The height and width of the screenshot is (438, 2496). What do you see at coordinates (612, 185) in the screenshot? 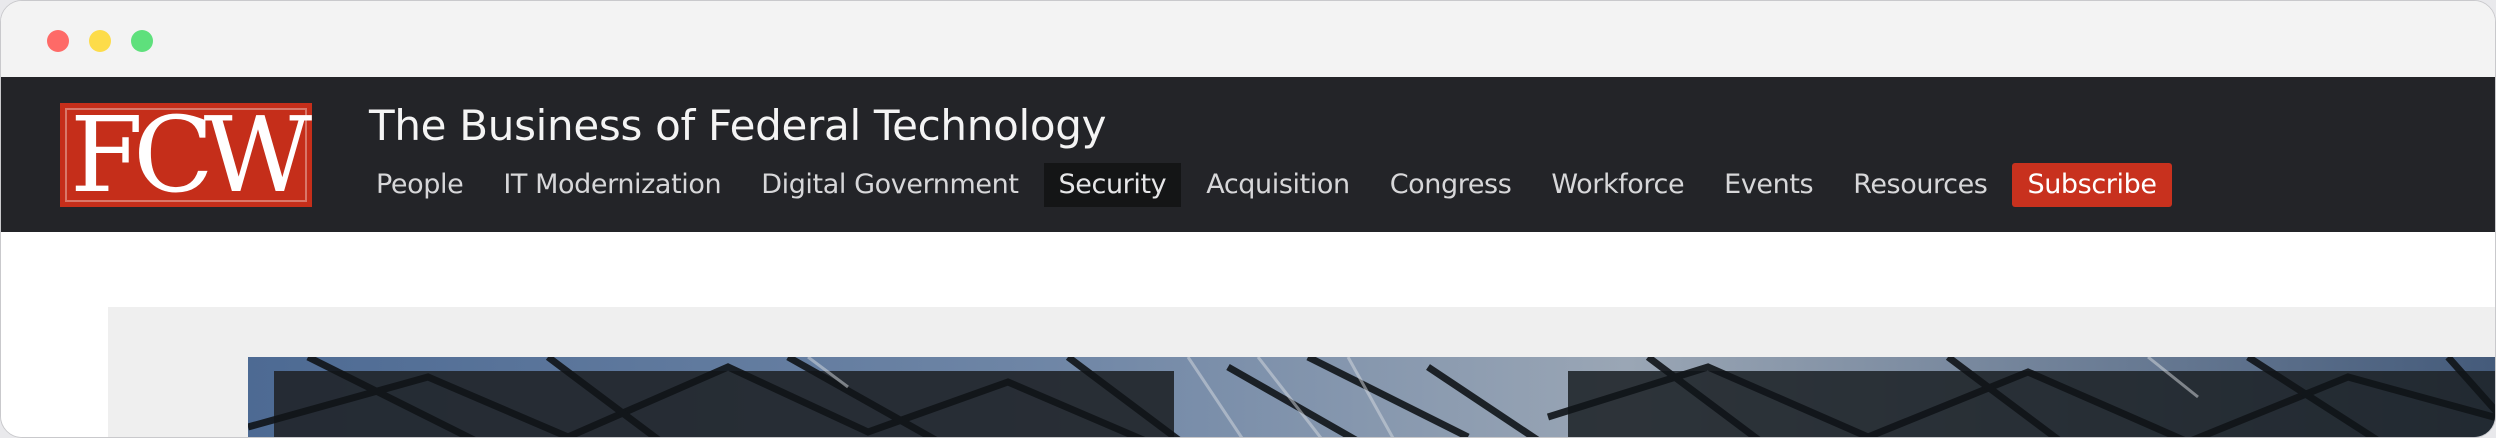
I see `nav-item-it-modernization: IT Modernization` at bounding box center [612, 185].